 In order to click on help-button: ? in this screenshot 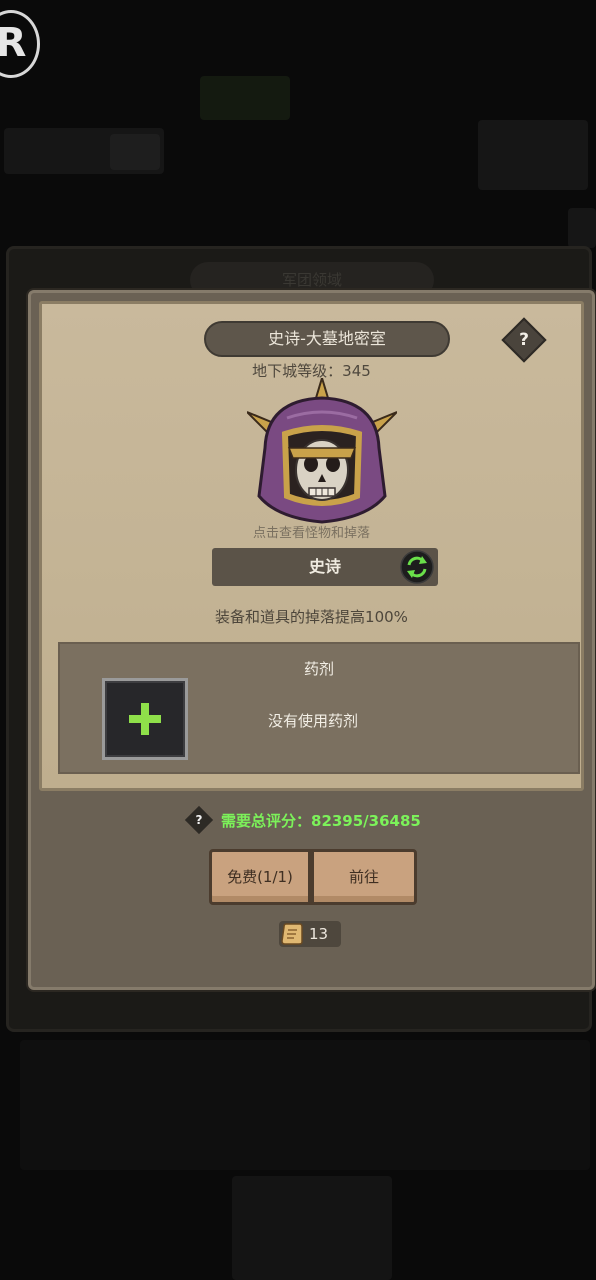, I will do `click(524, 340)`.